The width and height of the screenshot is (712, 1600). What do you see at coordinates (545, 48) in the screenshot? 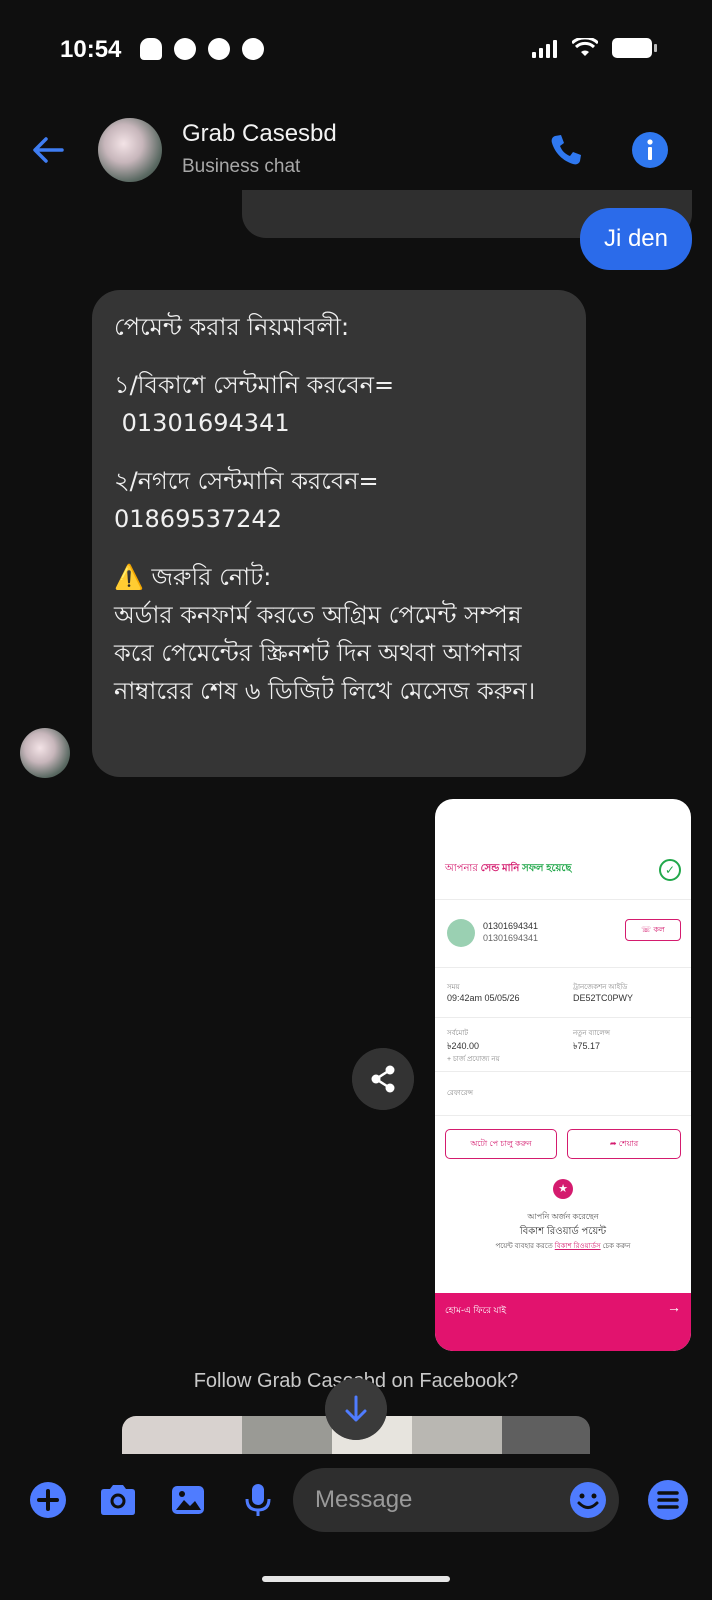
I see `signal-icon` at bounding box center [545, 48].